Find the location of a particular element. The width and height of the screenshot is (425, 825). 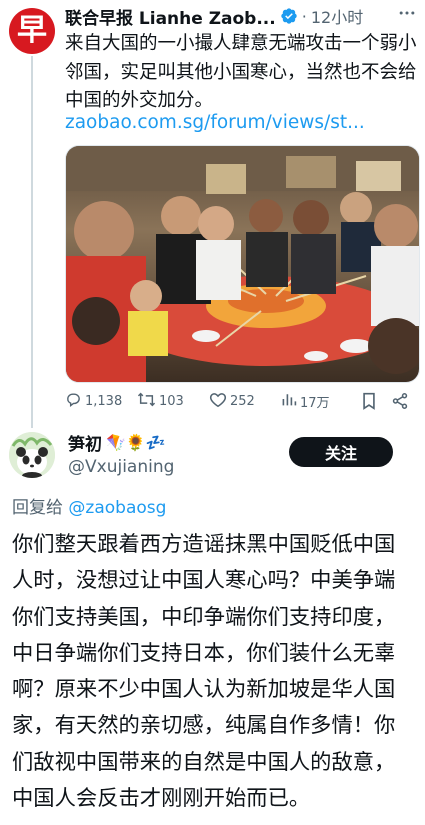

reply-author-name: 笋初 is located at coordinates (85, 442).